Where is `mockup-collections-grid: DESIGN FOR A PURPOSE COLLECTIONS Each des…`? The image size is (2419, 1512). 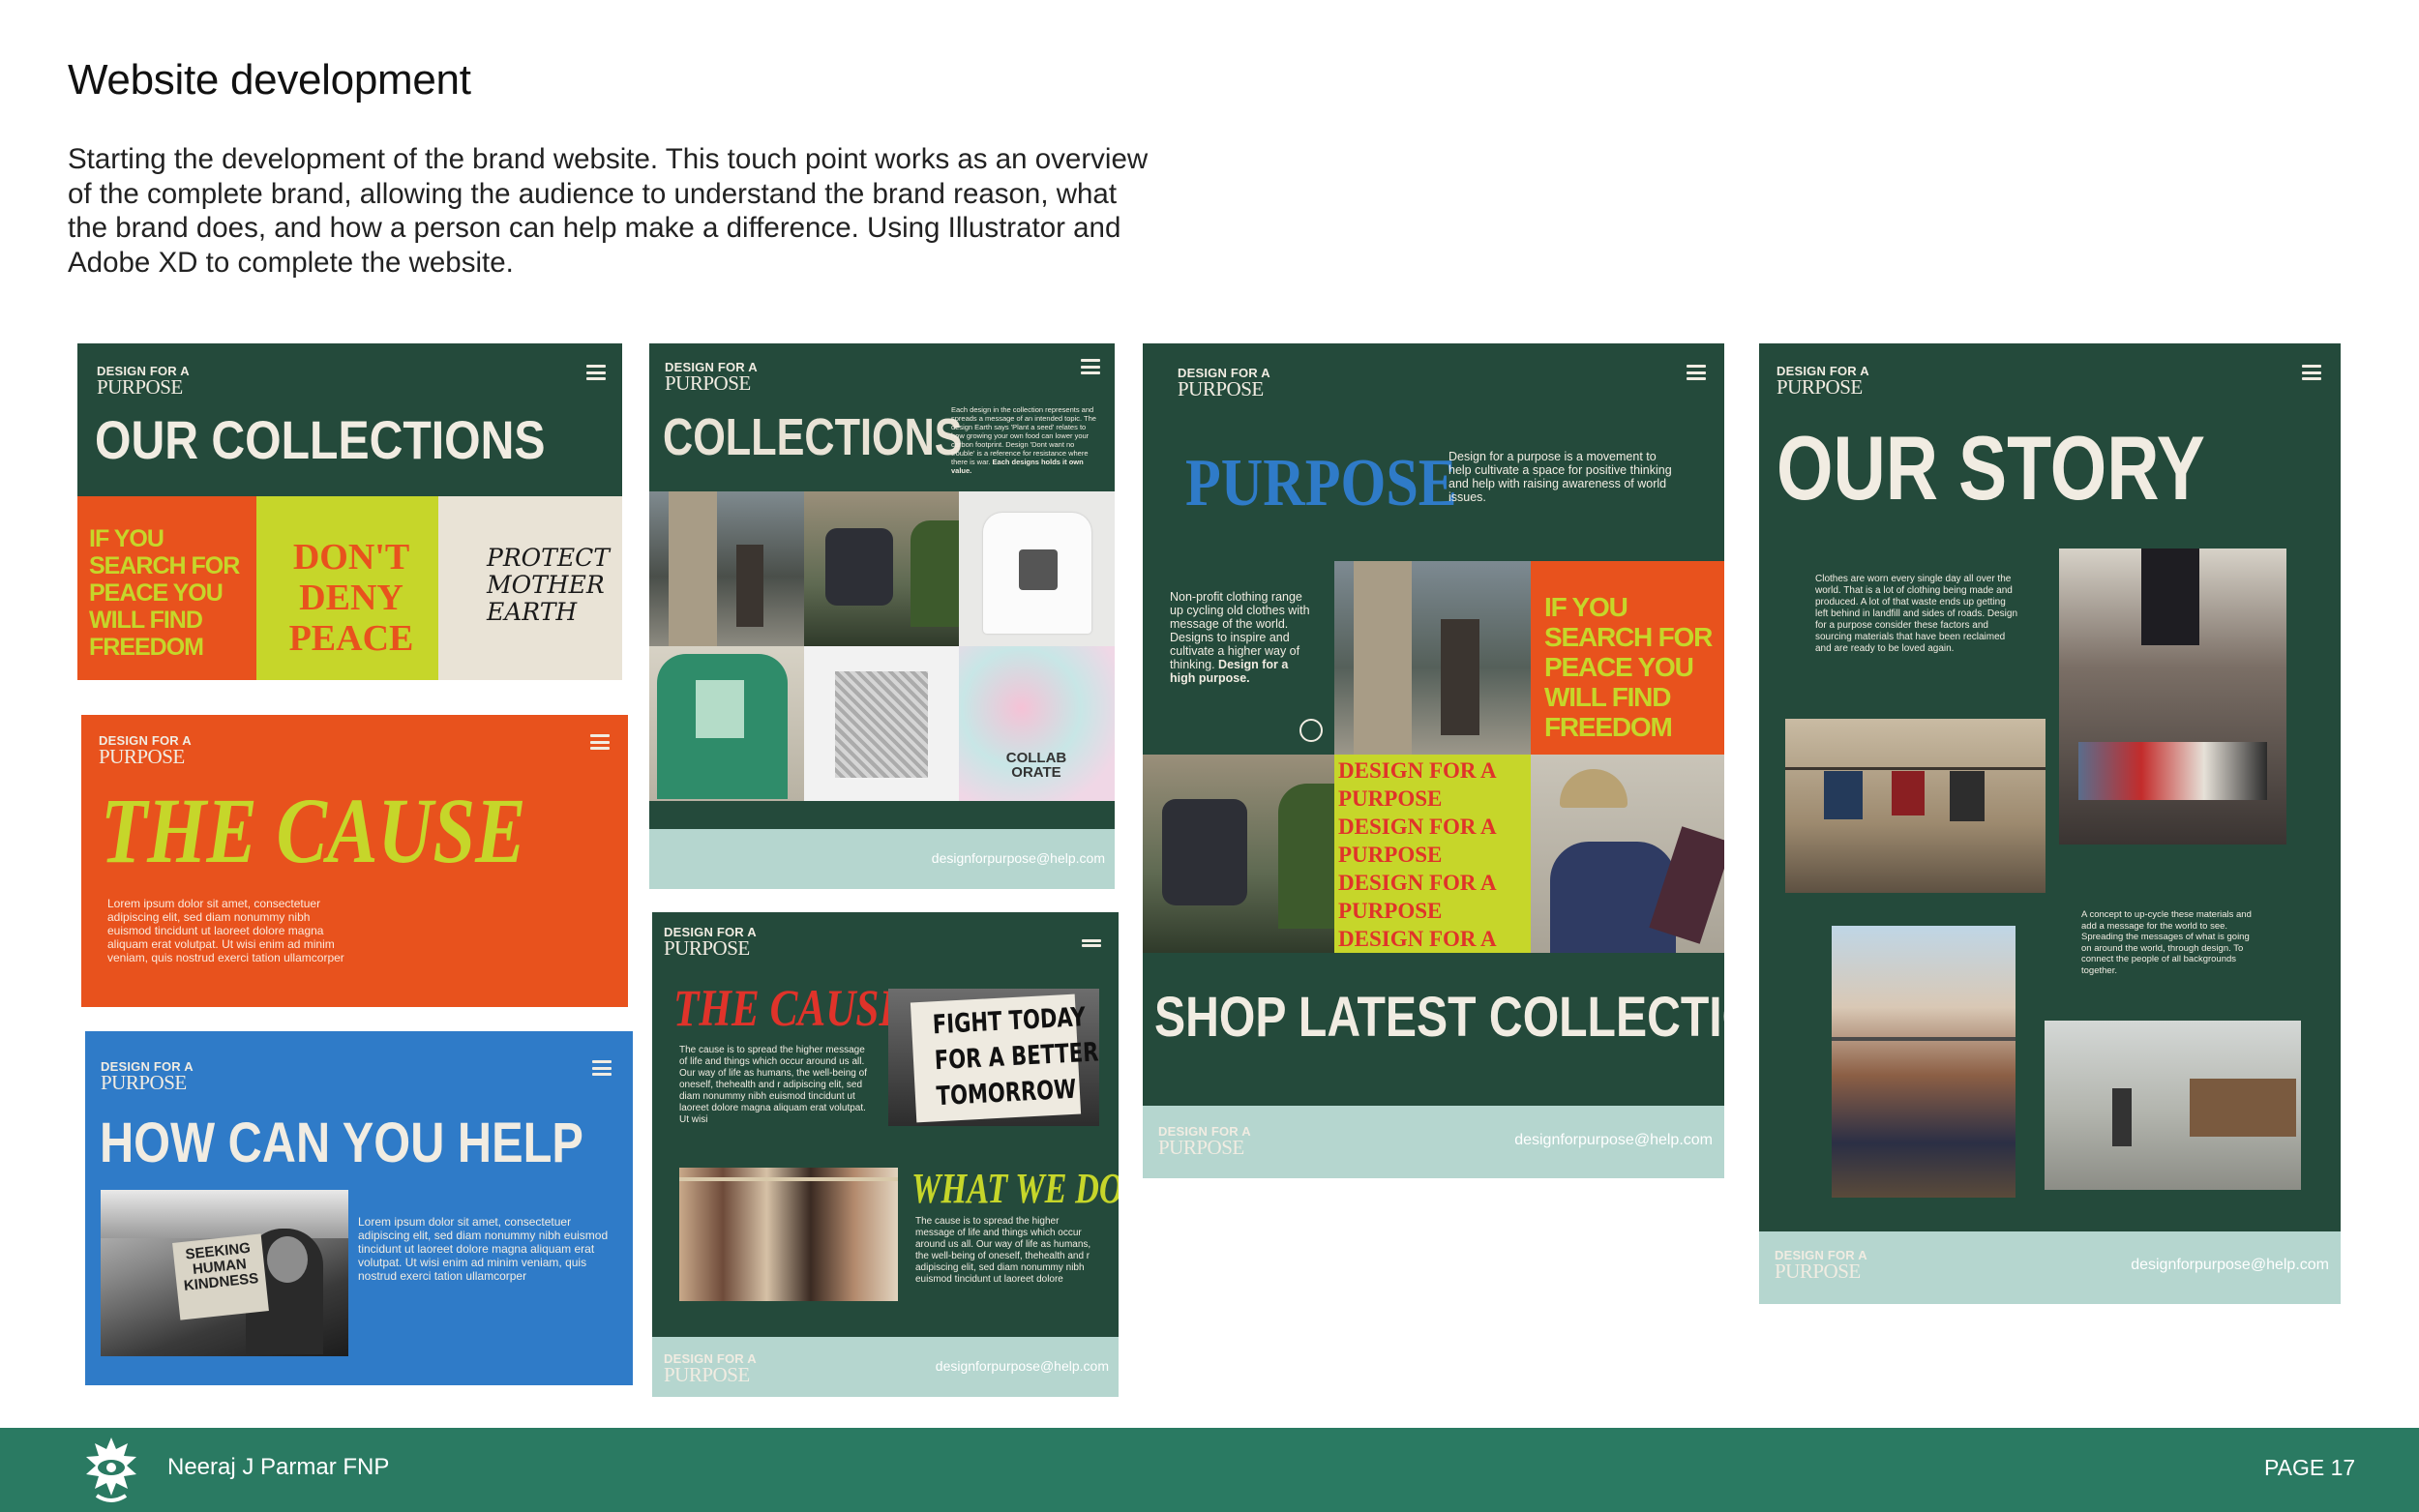
mockup-collections-grid: DESIGN FOR A PURPOSE COLLECTIONS Each des… is located at coordinates (882, 616).